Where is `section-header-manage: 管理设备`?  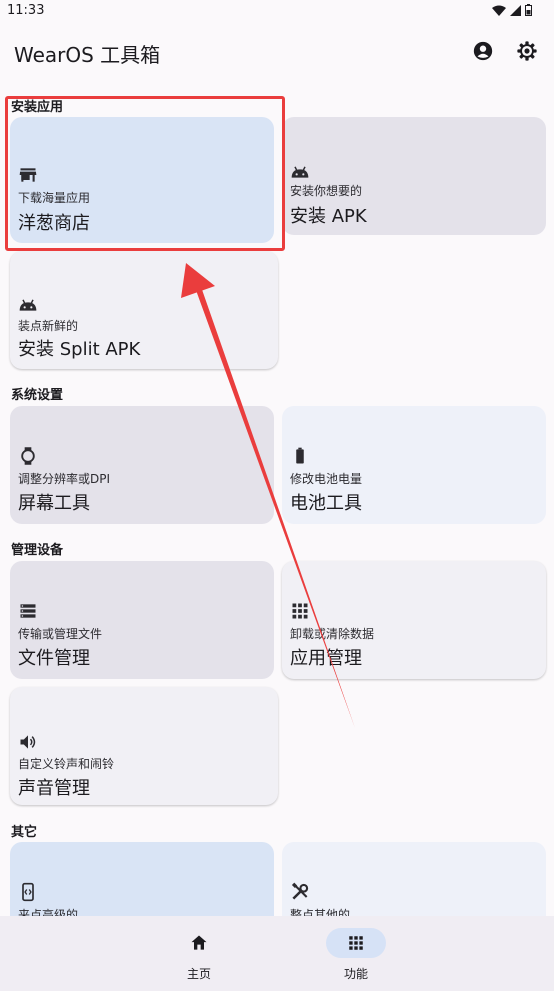 section-header-manage: 管理设备 is located at coordinates (37, 550).